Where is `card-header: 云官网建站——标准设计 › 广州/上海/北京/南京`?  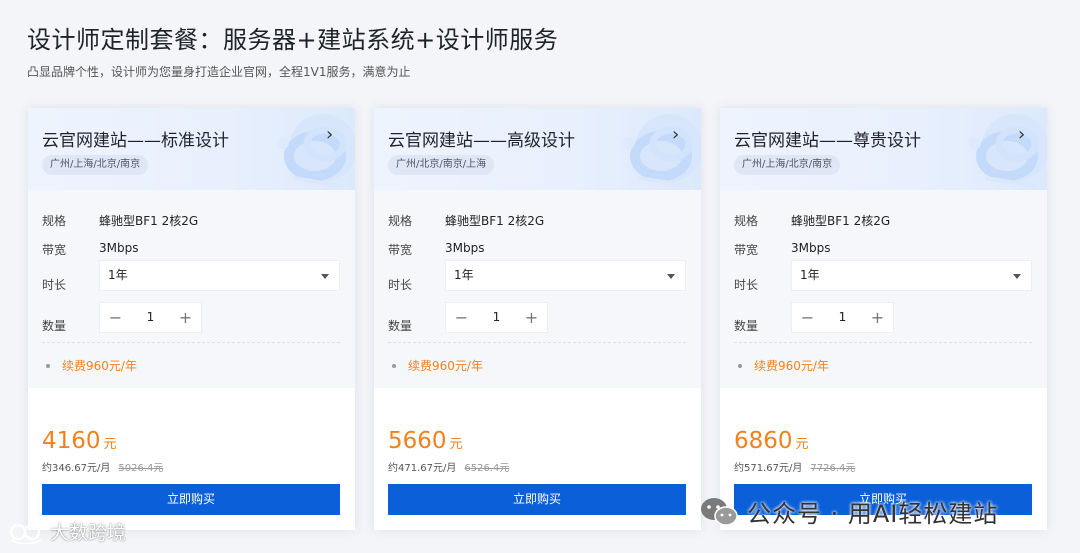
card-header: 云官网建站——标准设计 › 广州/上海/北京/南京 is located at coordinates (191, 149).